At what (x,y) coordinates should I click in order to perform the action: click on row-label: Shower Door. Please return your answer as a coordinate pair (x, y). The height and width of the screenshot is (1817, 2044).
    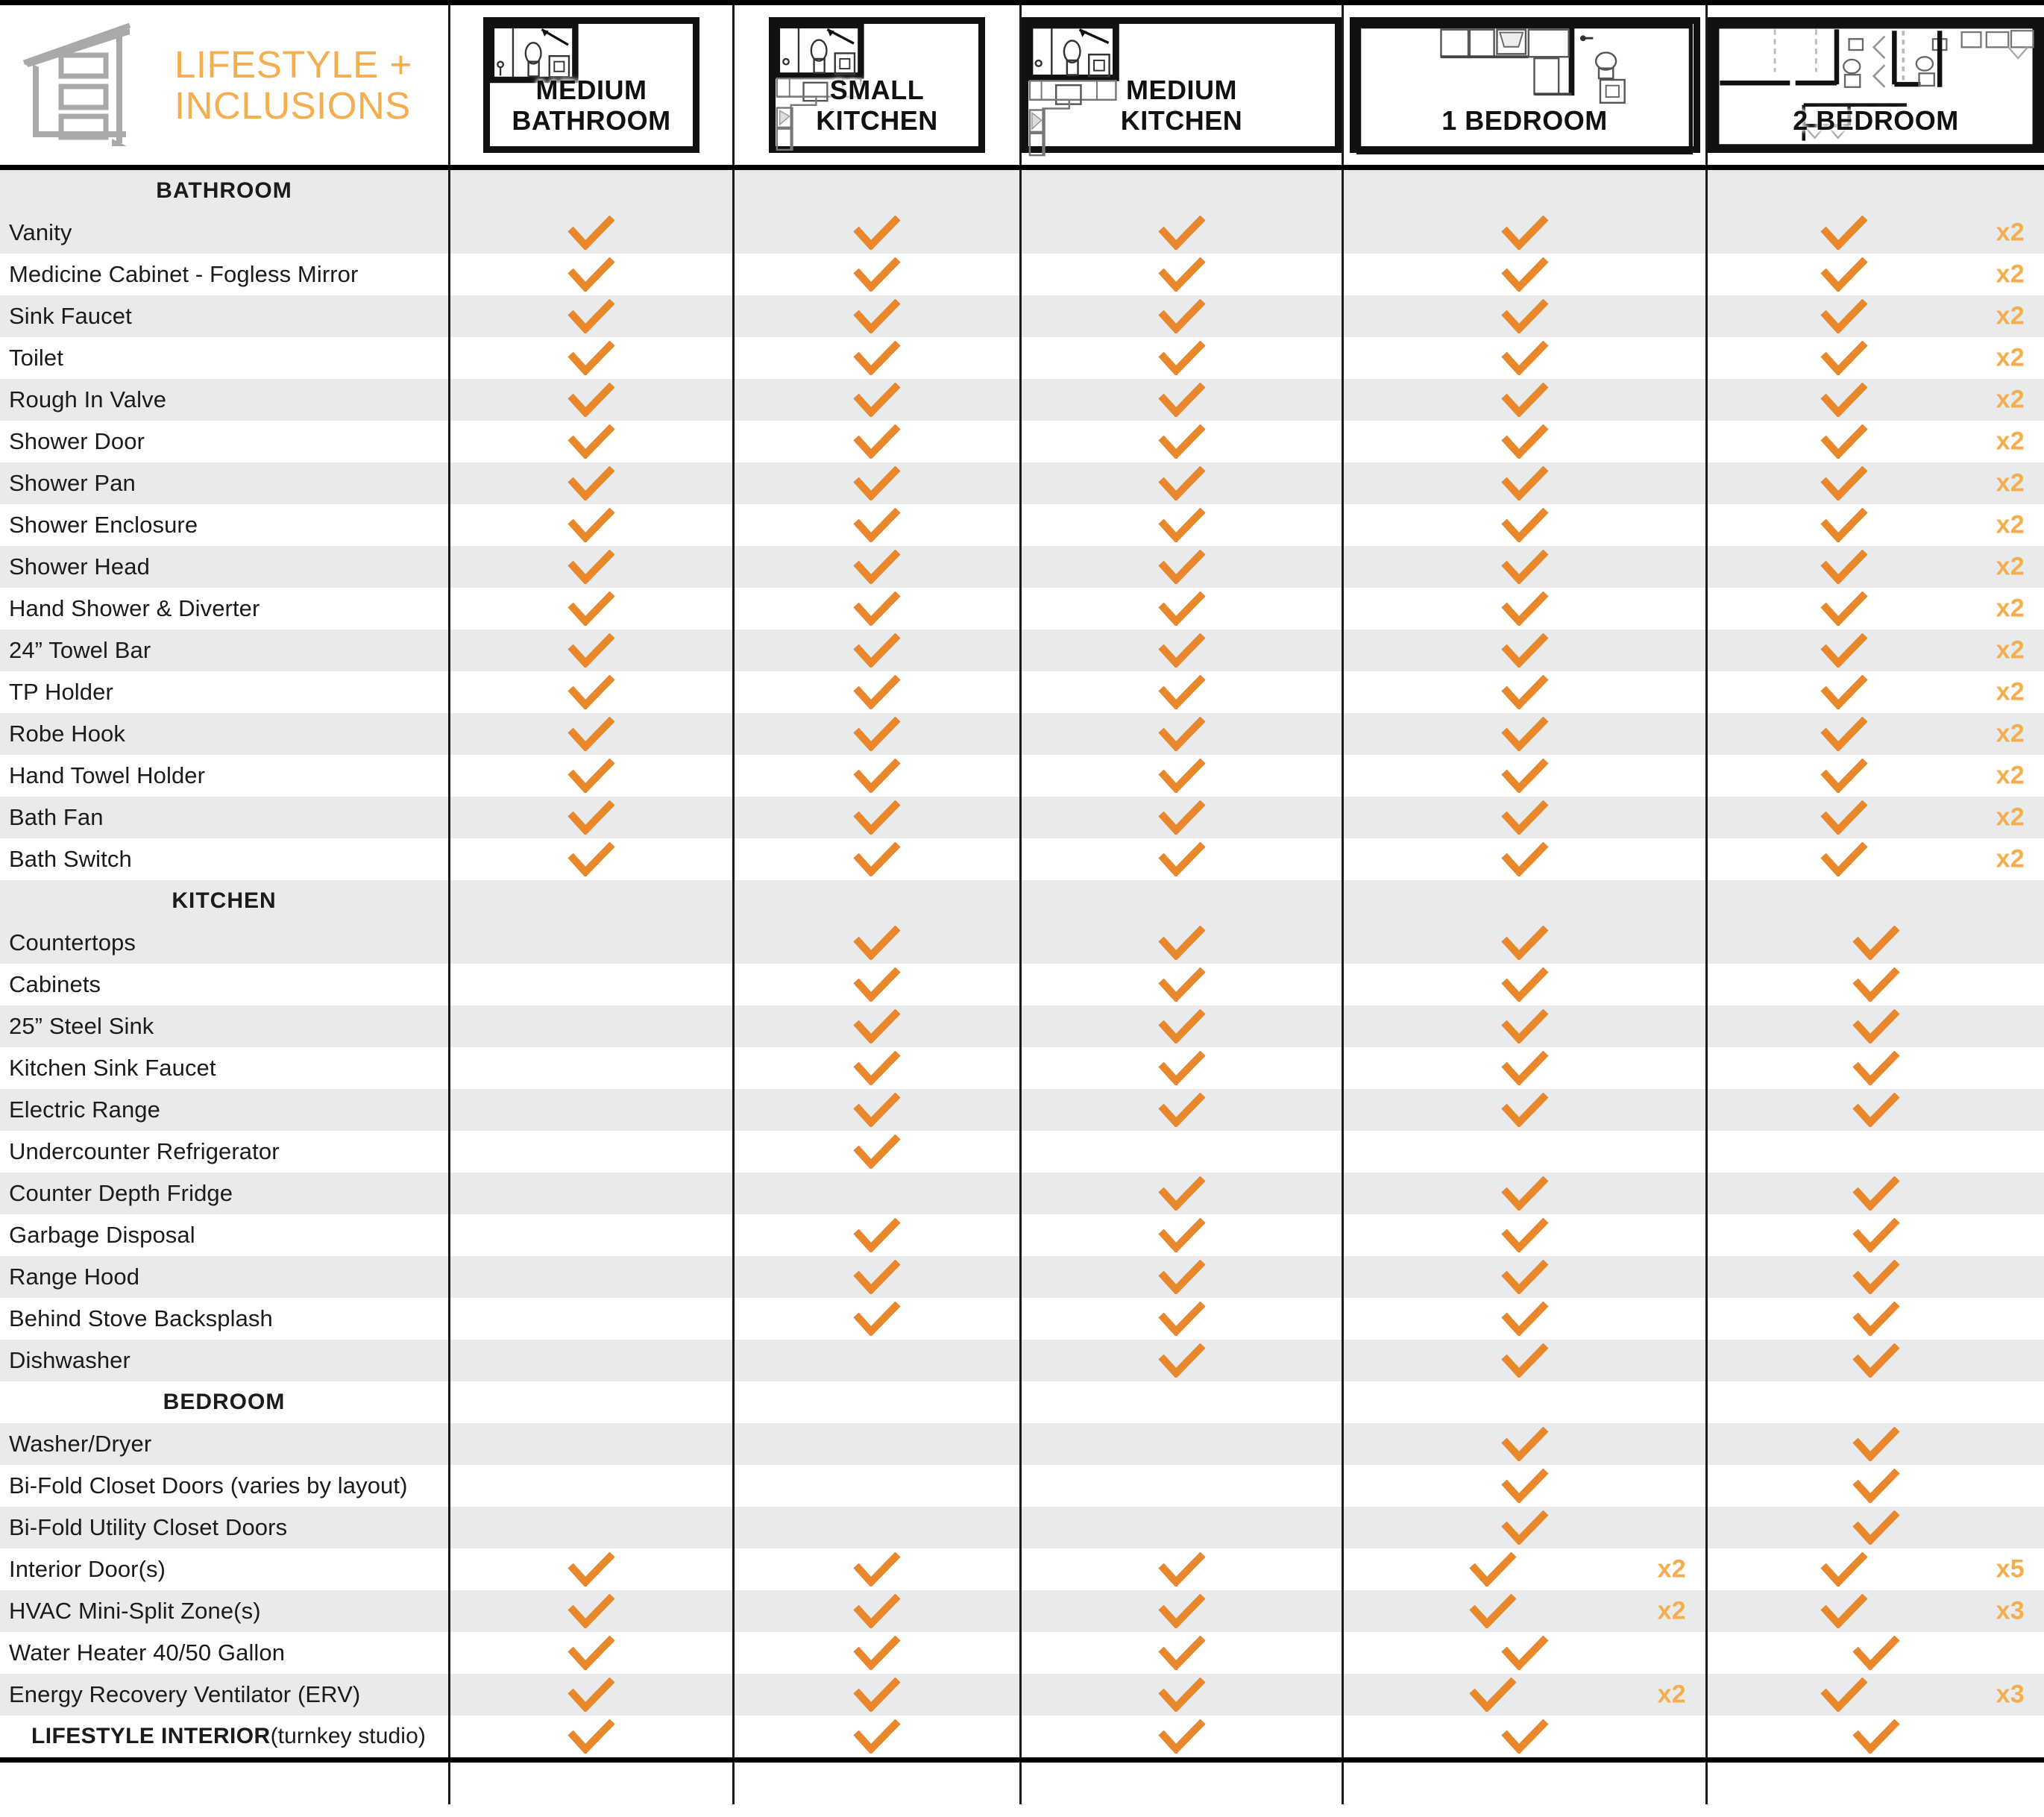
    Looking at the image, I should click on (225, 441).